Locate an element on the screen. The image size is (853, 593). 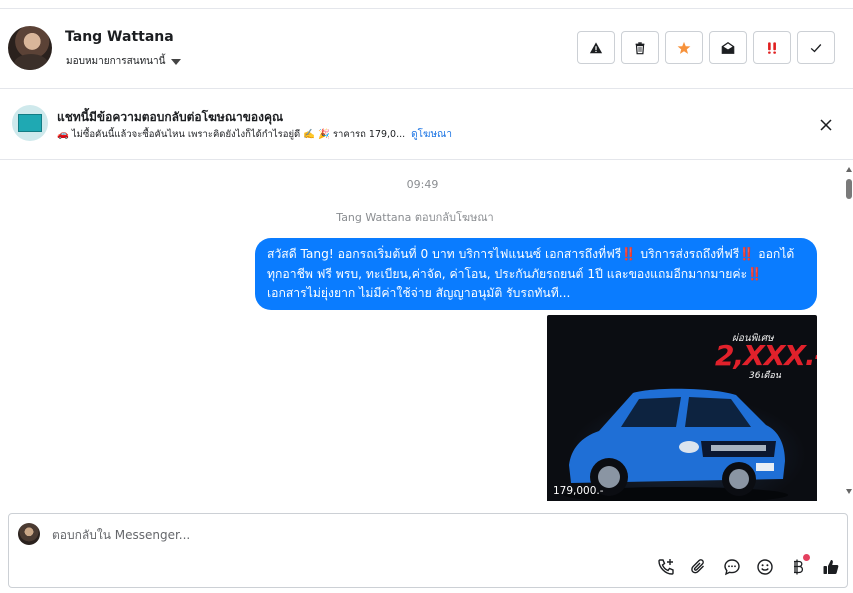
attach-file-button is located at coordinates (699, 567).